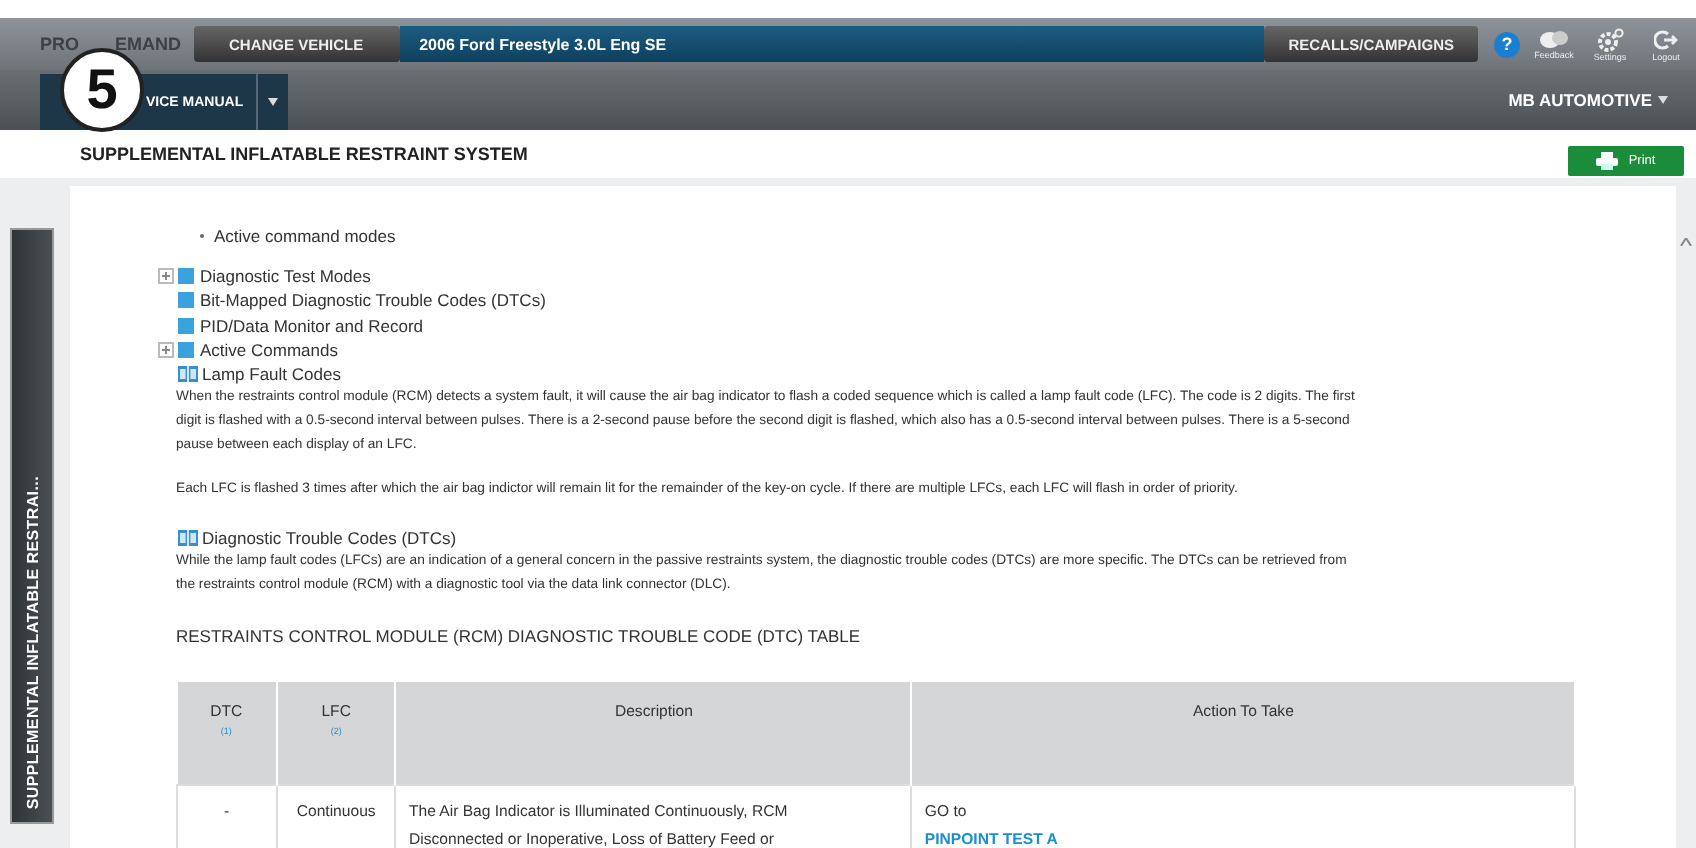 Image resolution: width=1696 pixels, height=848 pixels. Describe the element at coordinates (1686, 242) in the screenshot. I see `scroll-up-icon` at that location.